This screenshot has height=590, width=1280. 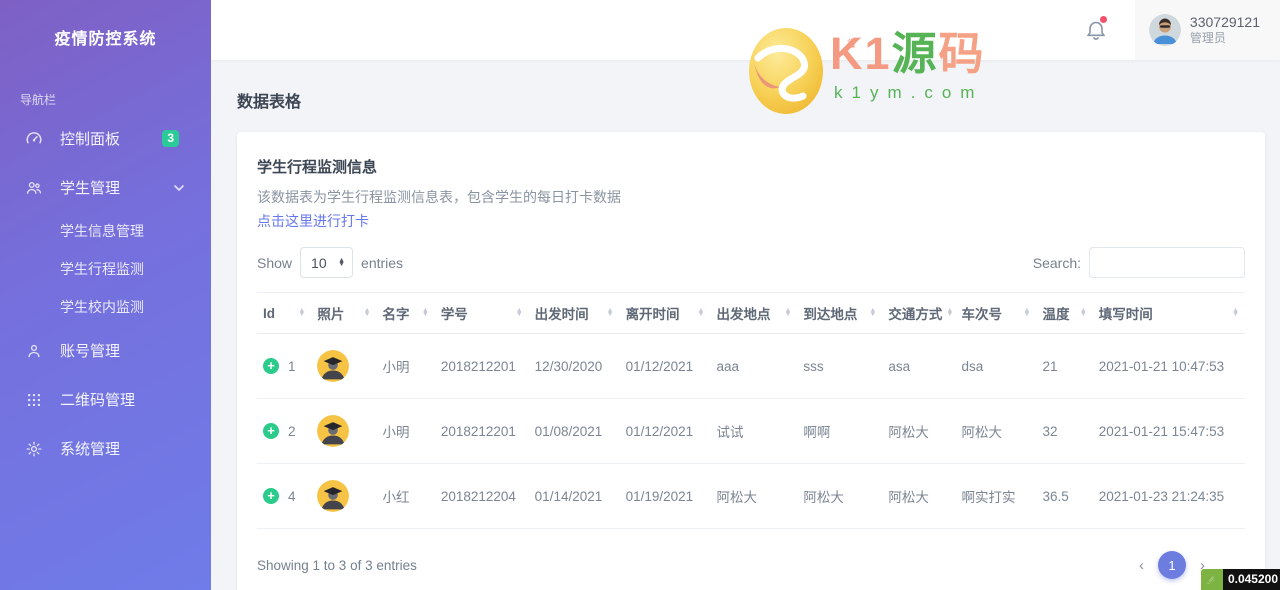 What do you see at coordinates (344, 313) in the screenshot?
I see `column-header-photo: 照片 ▲ ▼` at bounding box center [344, 313].